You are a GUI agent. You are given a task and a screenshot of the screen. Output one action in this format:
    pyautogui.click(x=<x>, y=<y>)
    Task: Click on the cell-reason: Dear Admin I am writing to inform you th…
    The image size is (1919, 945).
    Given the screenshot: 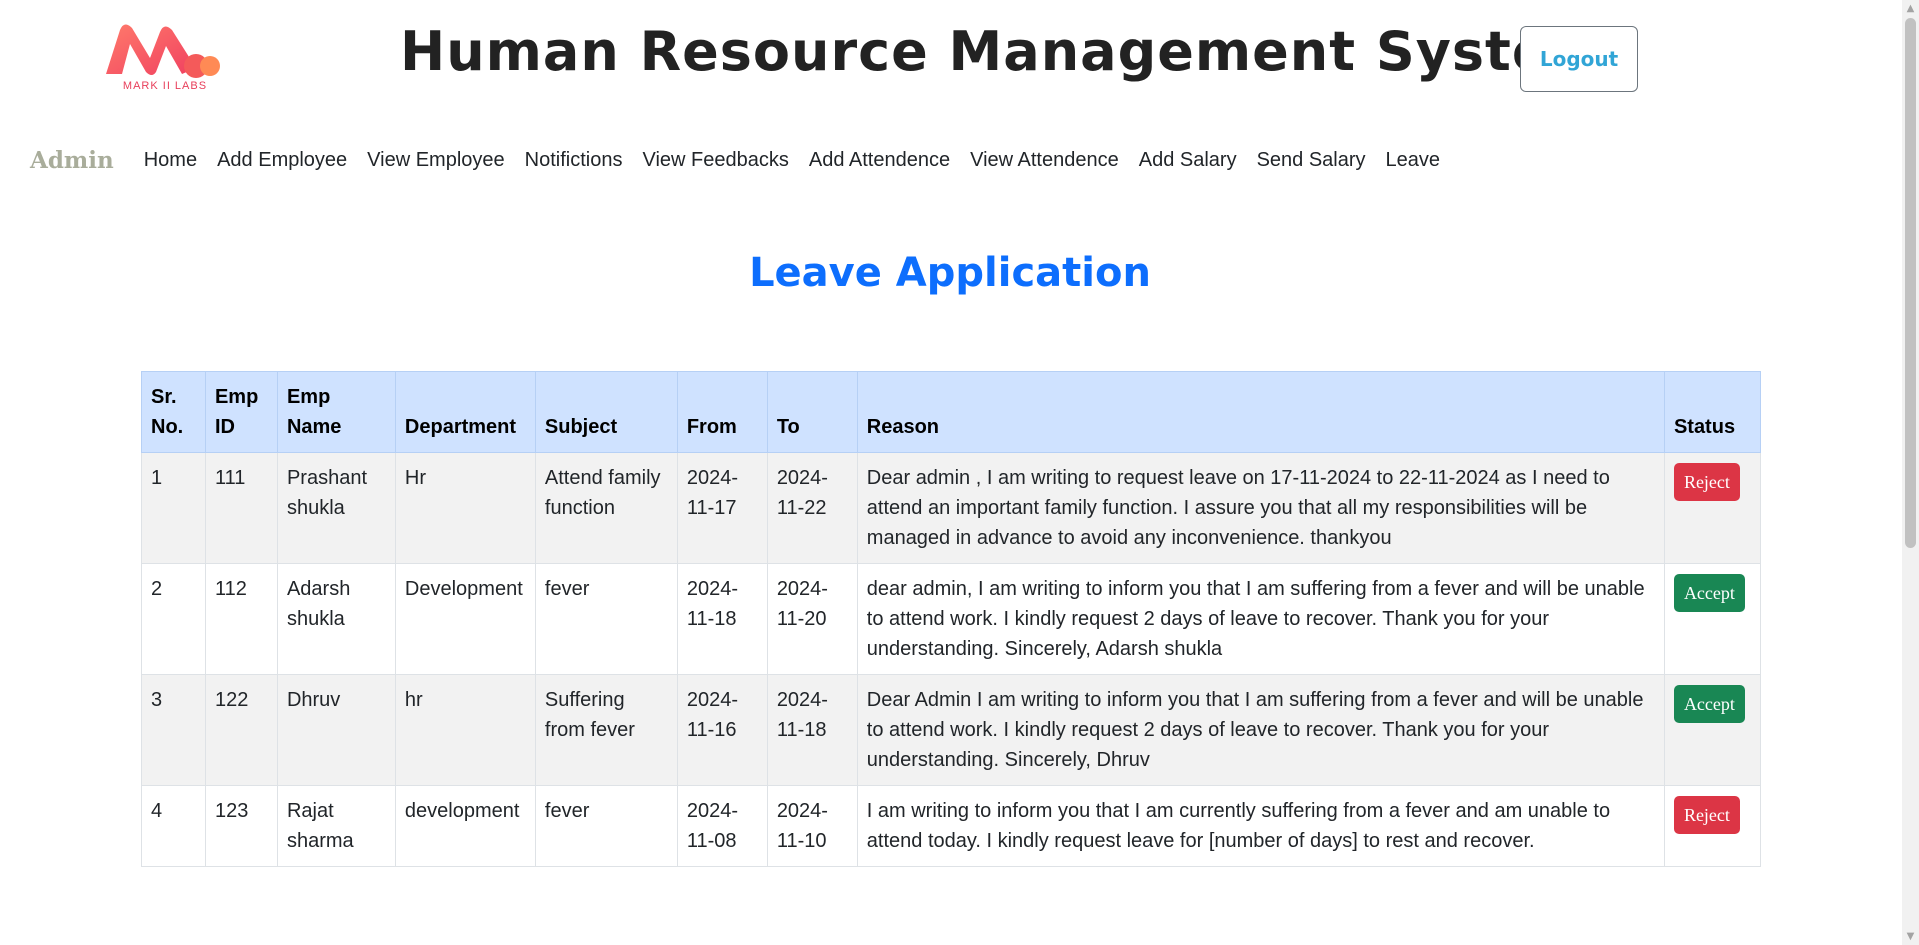 What is the action you would take?
    pyautogui.click(x=1260, y=730)
    